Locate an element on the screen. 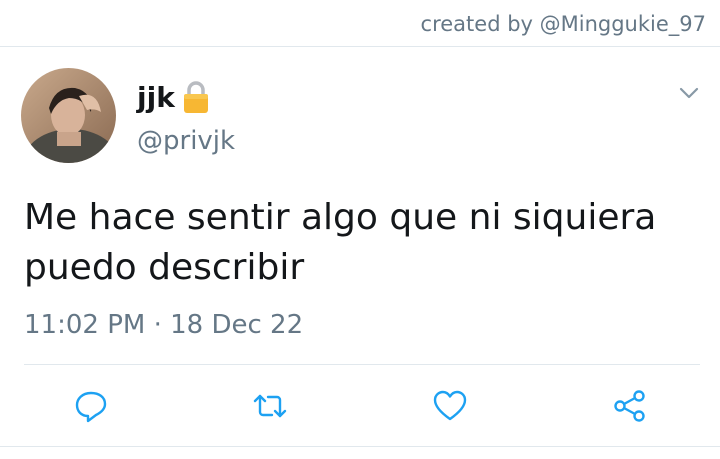  share-icon is located at coordinates (629, 406).